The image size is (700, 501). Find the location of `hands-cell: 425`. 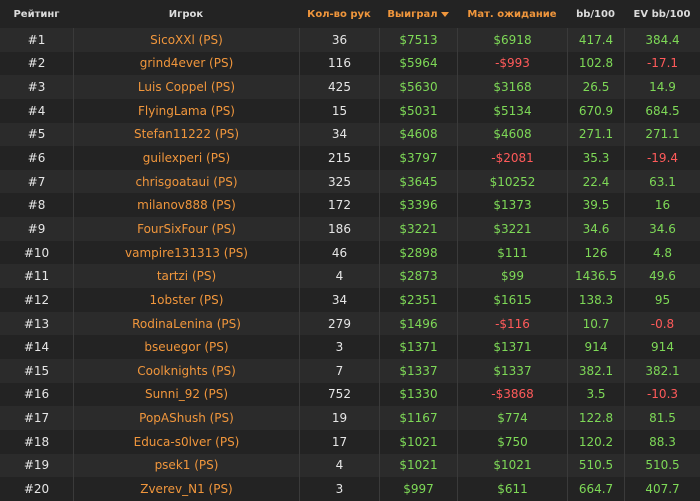

hands-cell: 425 is located at coordinates (339, 87).